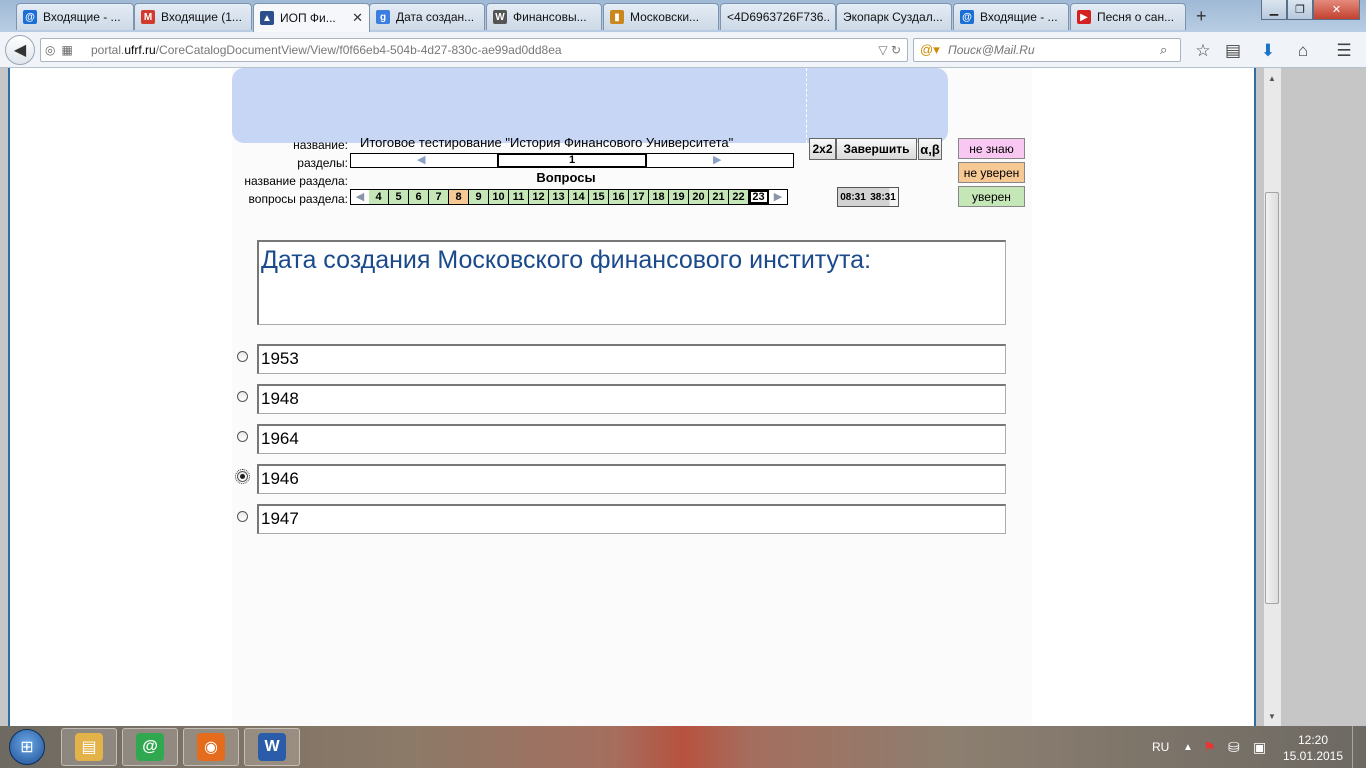  I want to click on alpha-beta-button: α,β, so click(930, 149).